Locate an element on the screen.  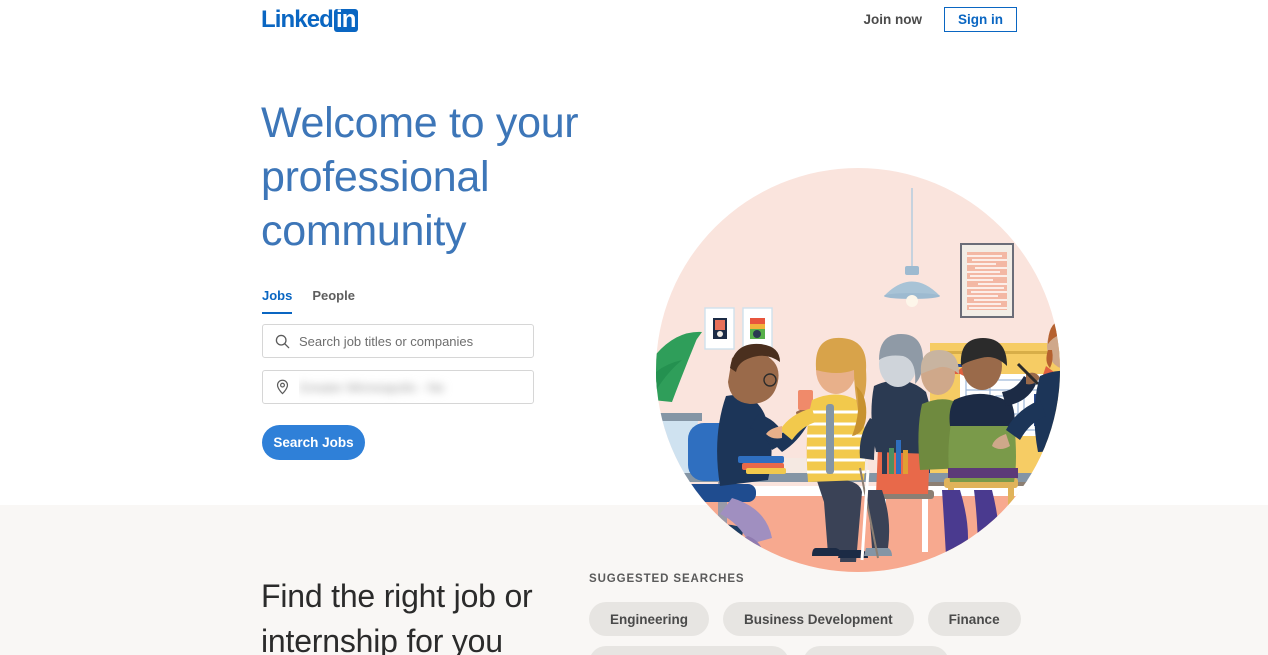
site-header: Linked in Join now Sign in is located at coordinates (634, 20).